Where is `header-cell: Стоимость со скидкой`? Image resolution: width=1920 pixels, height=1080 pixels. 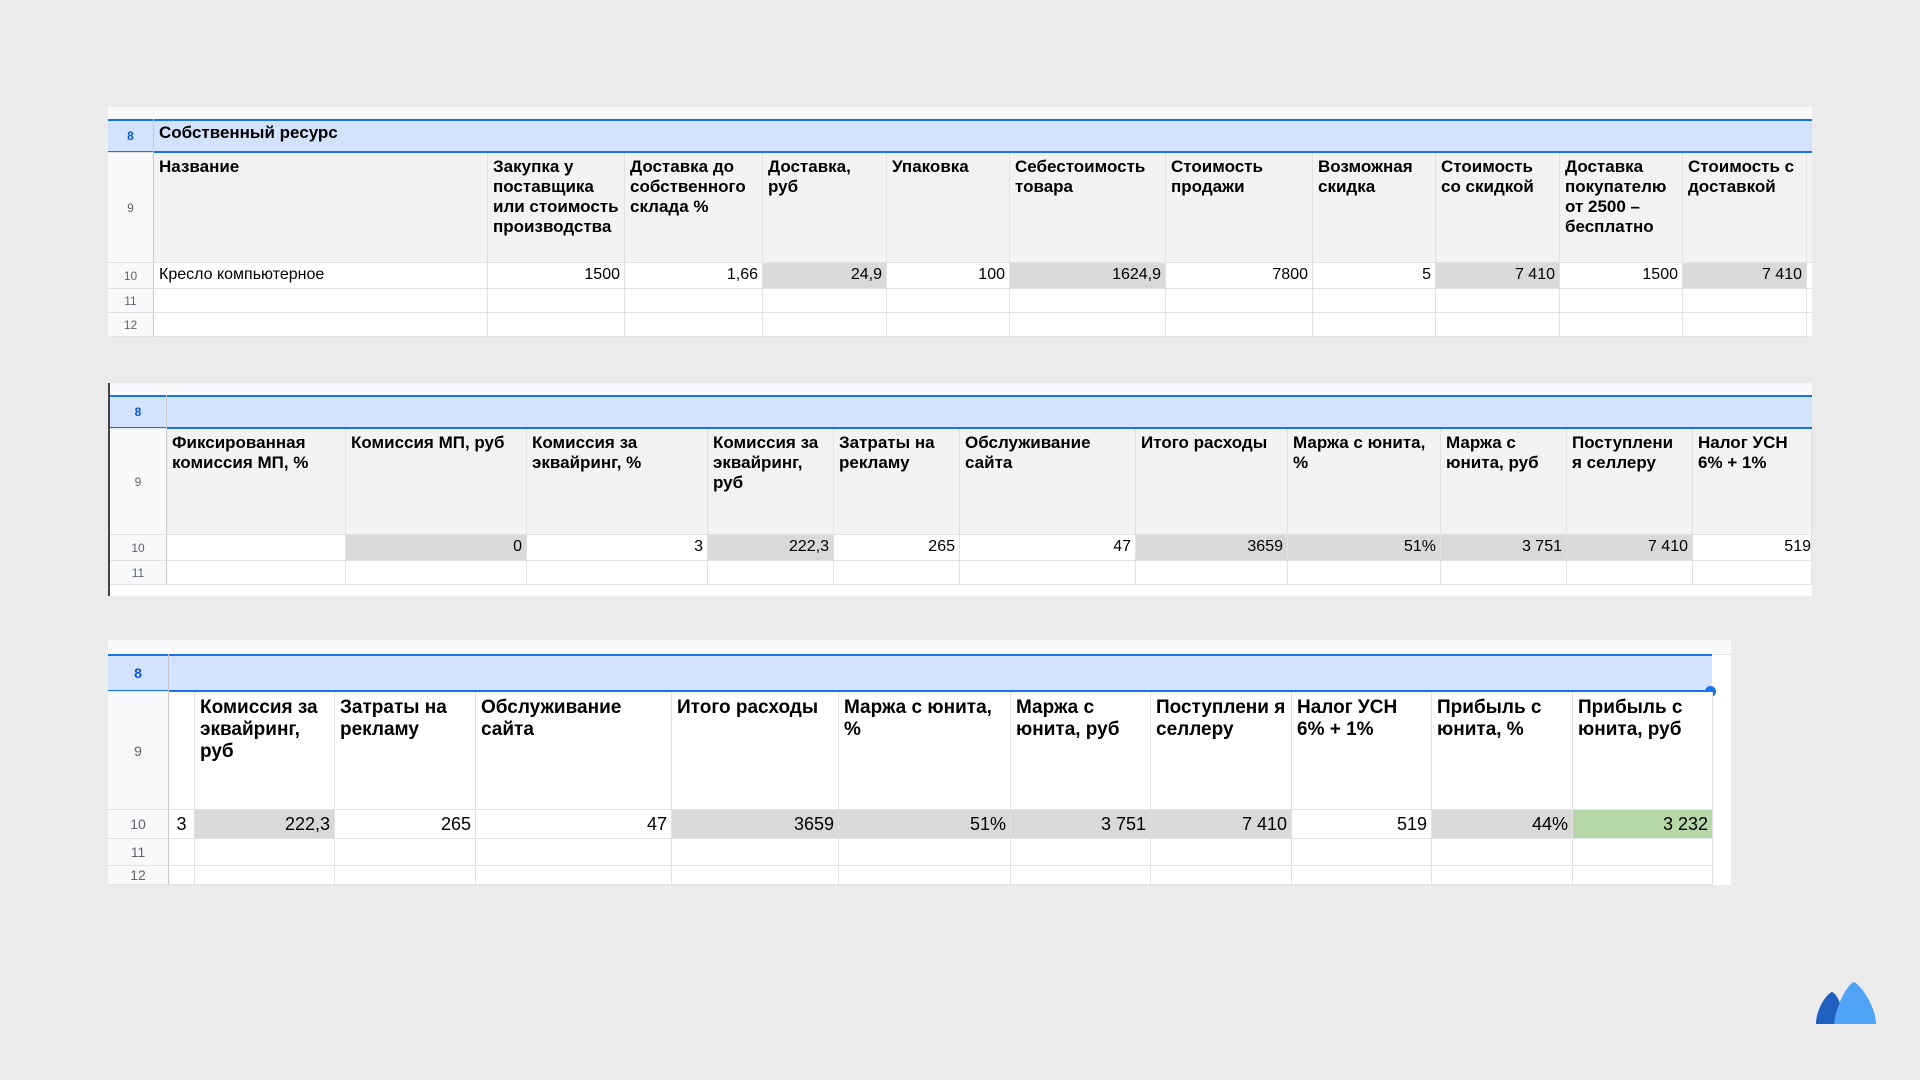 header-cell: Стоимость со скидкой is located at coordinates (1498, 208).